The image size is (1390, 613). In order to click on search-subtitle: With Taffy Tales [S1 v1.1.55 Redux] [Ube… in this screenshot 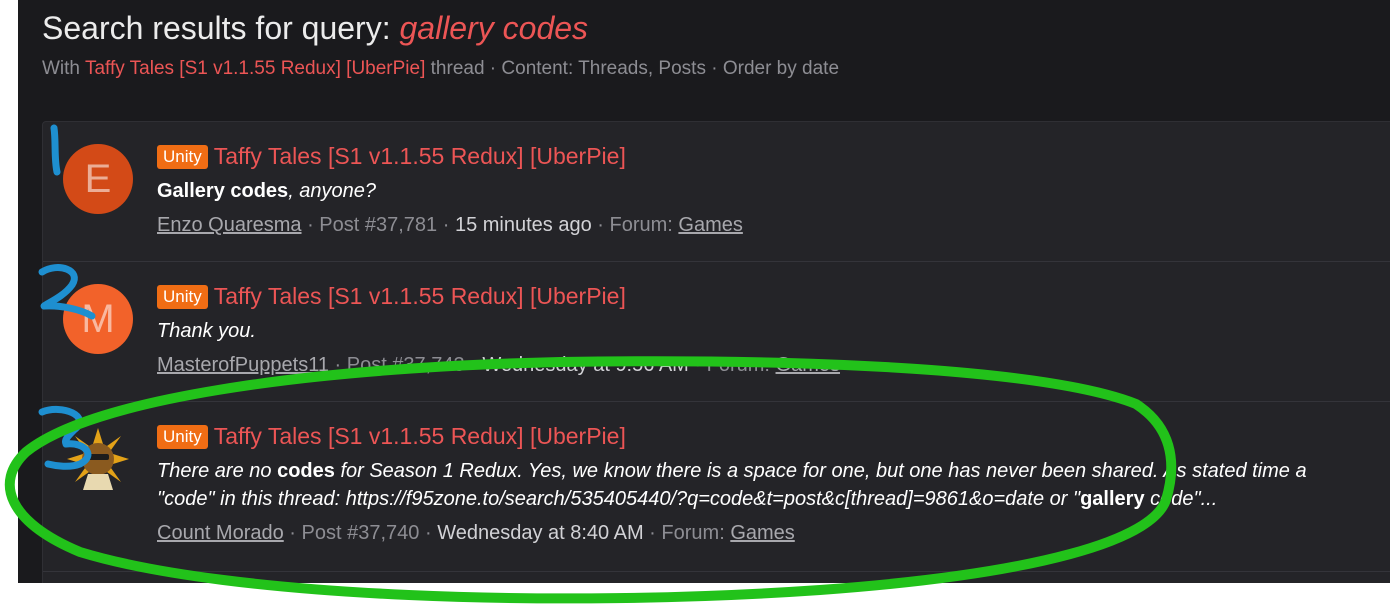, I will do `click(440, 69)`.